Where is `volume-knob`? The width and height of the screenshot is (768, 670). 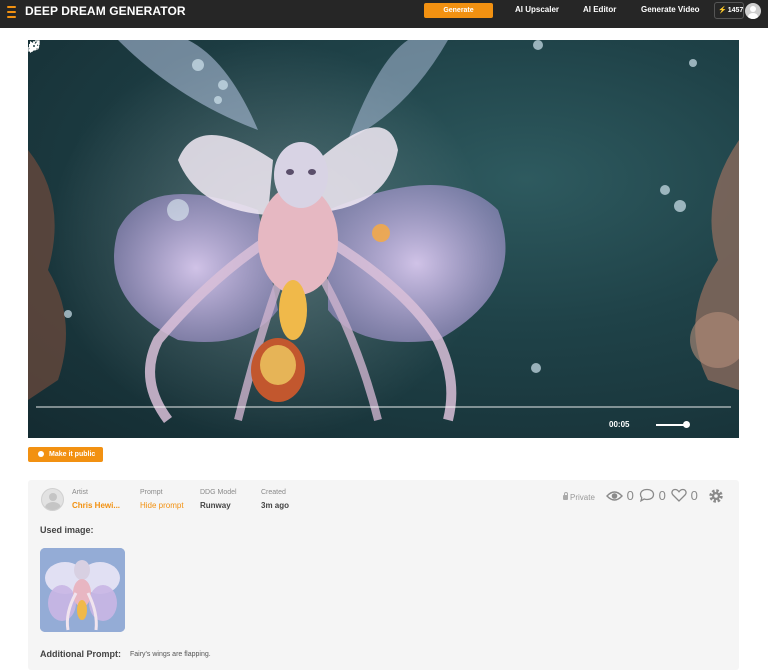 volume-knob is located at coordinates (686, 424).